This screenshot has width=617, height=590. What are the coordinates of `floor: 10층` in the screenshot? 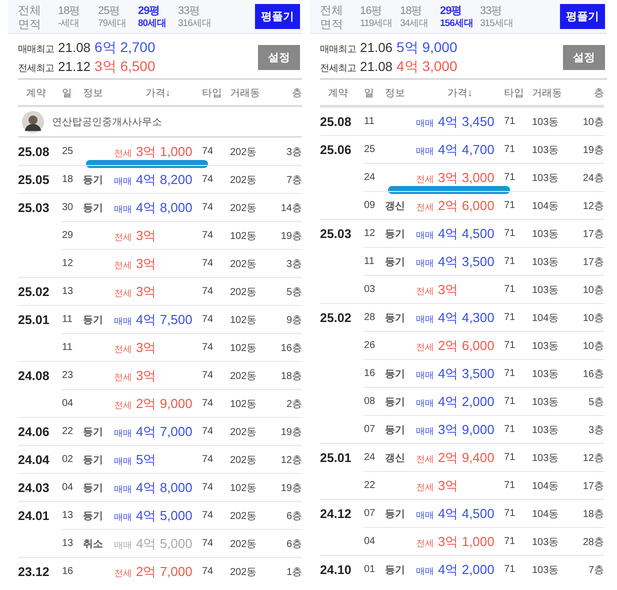 It's located at (593, 346).